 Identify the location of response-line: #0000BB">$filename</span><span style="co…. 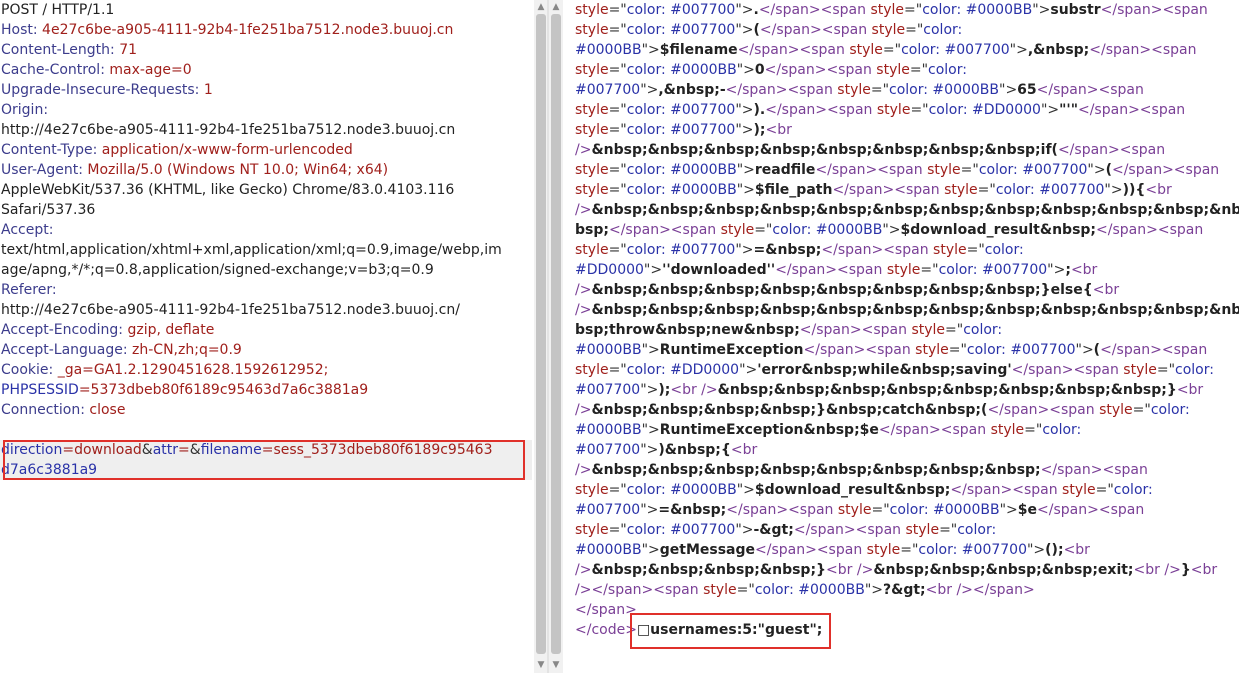
(903, 50).